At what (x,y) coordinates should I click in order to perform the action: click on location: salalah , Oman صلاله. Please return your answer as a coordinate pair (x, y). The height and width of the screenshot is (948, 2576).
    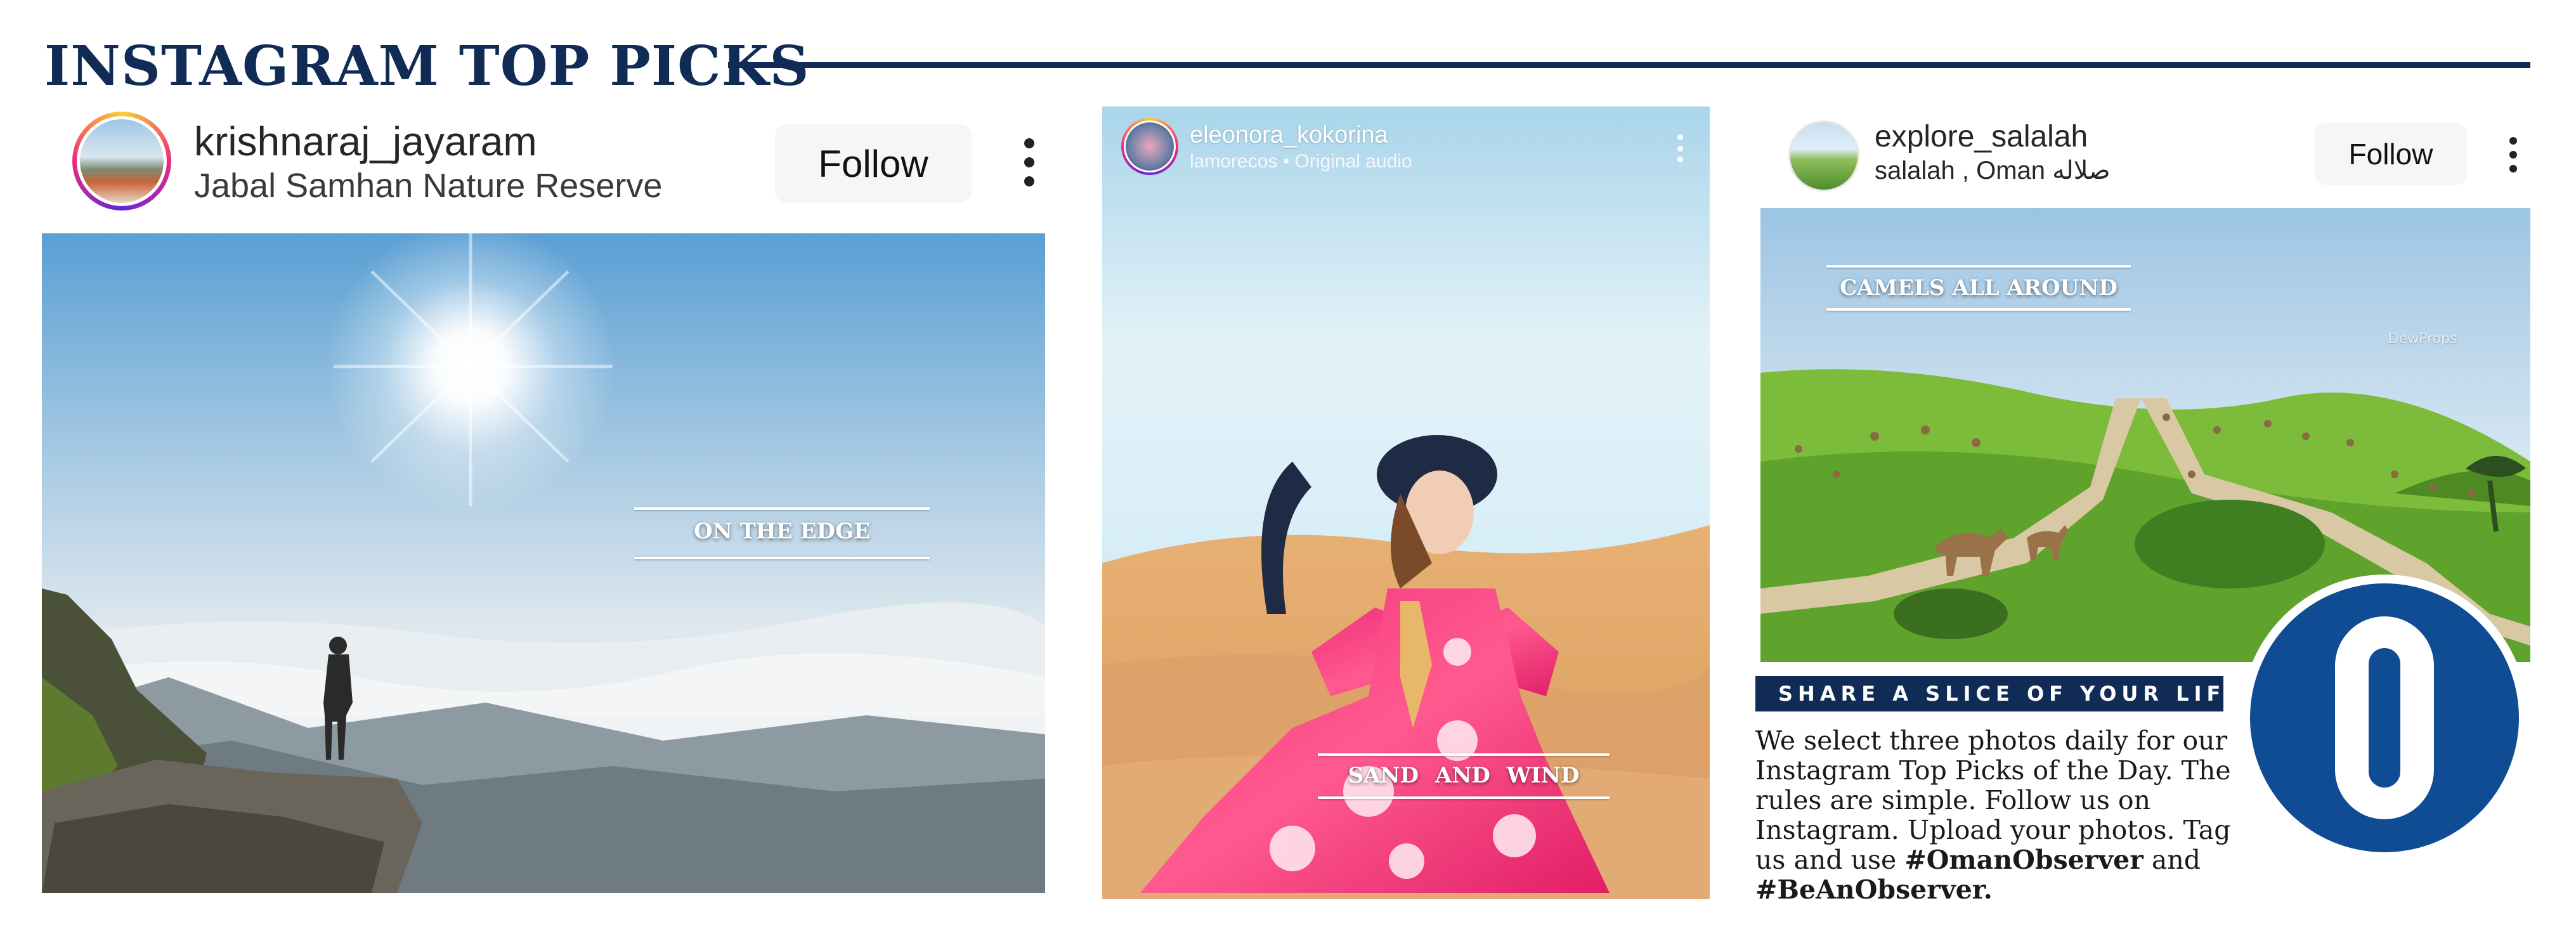
    Looking at the image, I should click on (1993, 170).